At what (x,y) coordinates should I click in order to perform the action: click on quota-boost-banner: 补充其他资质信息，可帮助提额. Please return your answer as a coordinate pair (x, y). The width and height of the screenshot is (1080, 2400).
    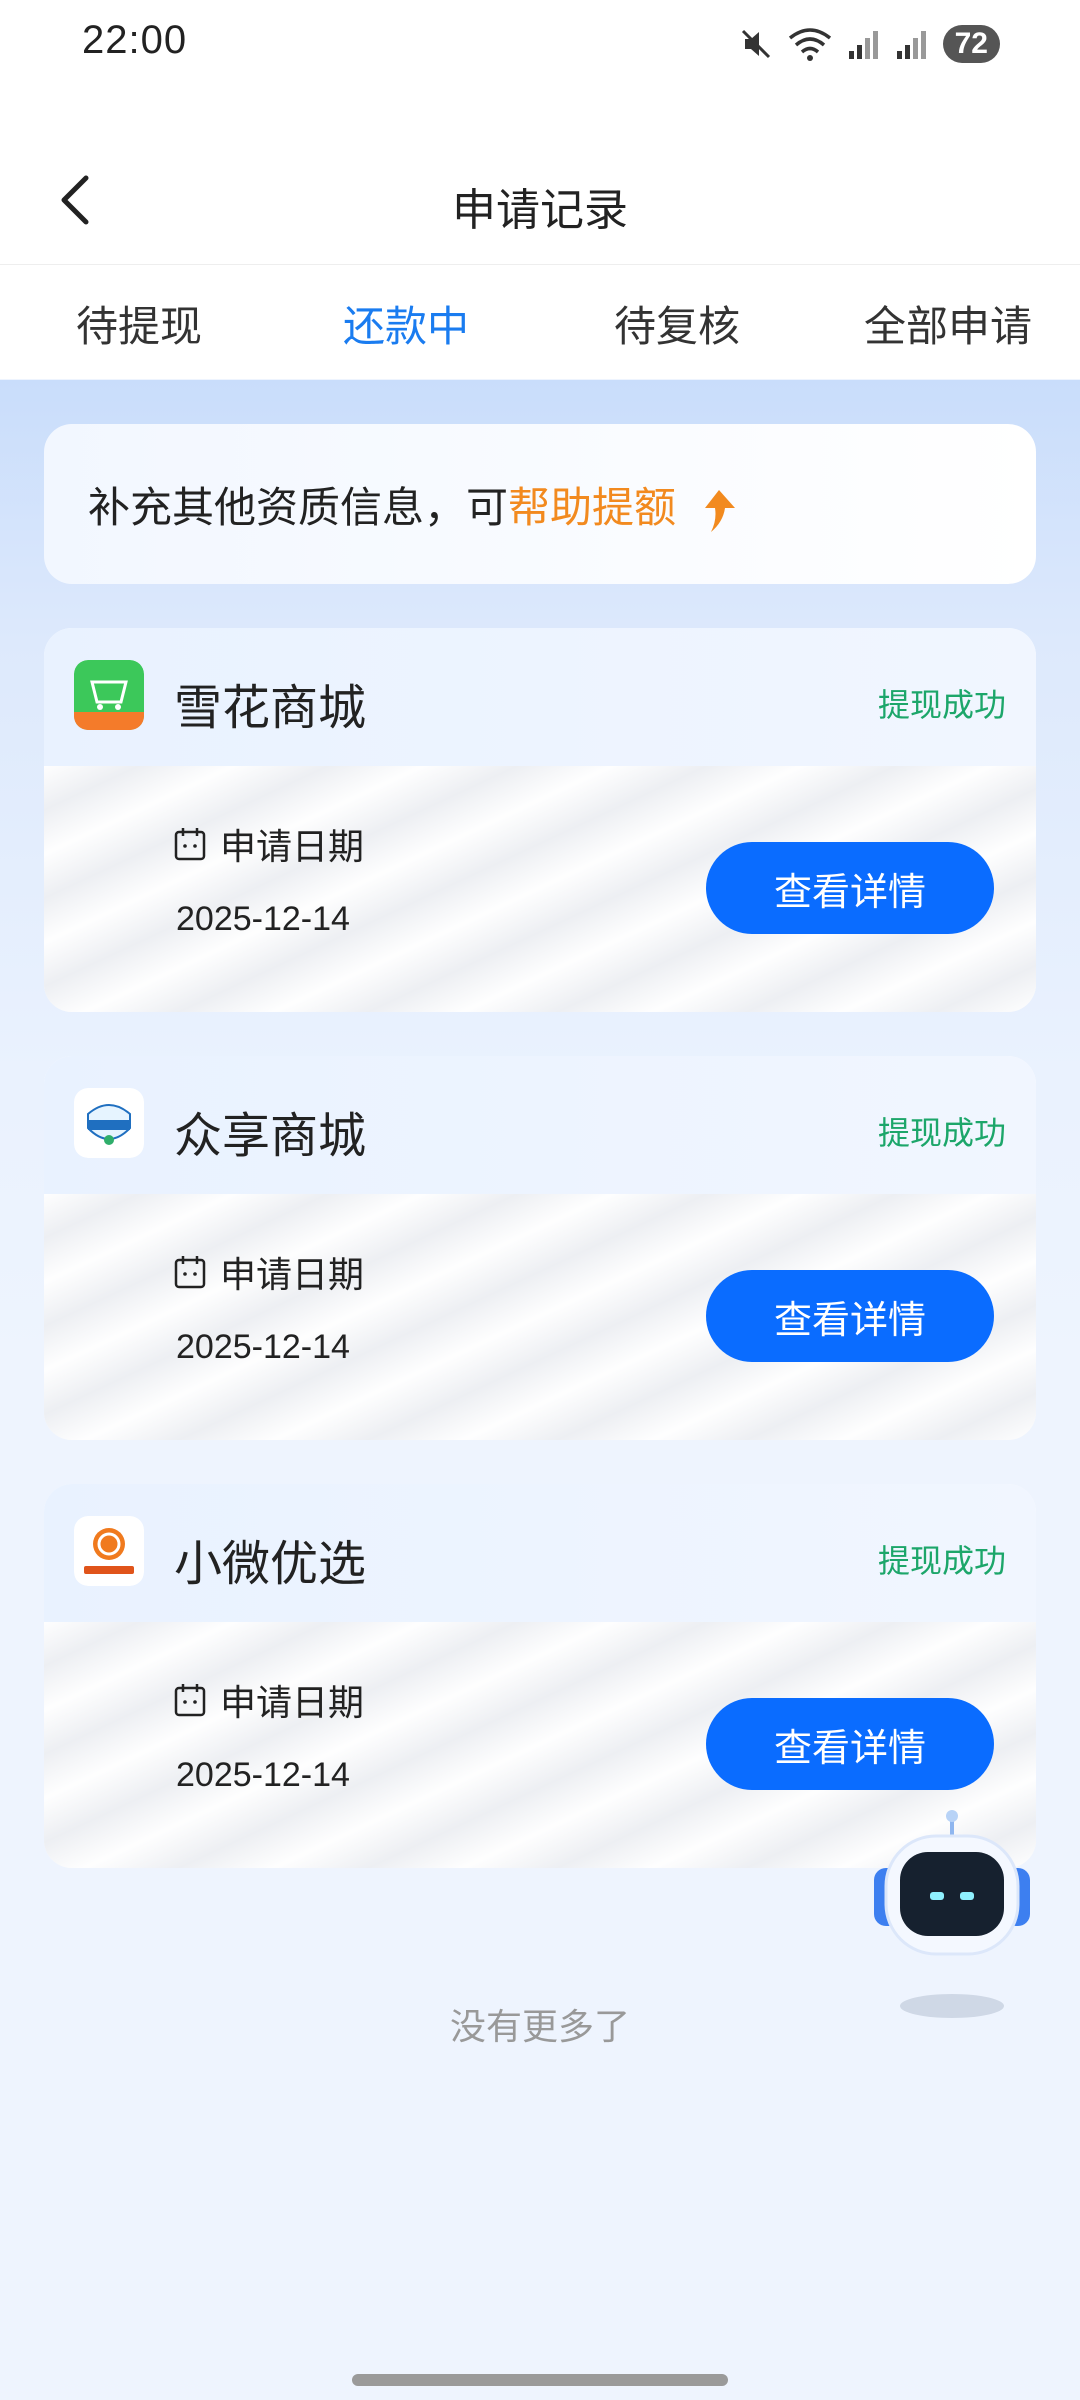
    Looking at the image, I should click on (540, 504).